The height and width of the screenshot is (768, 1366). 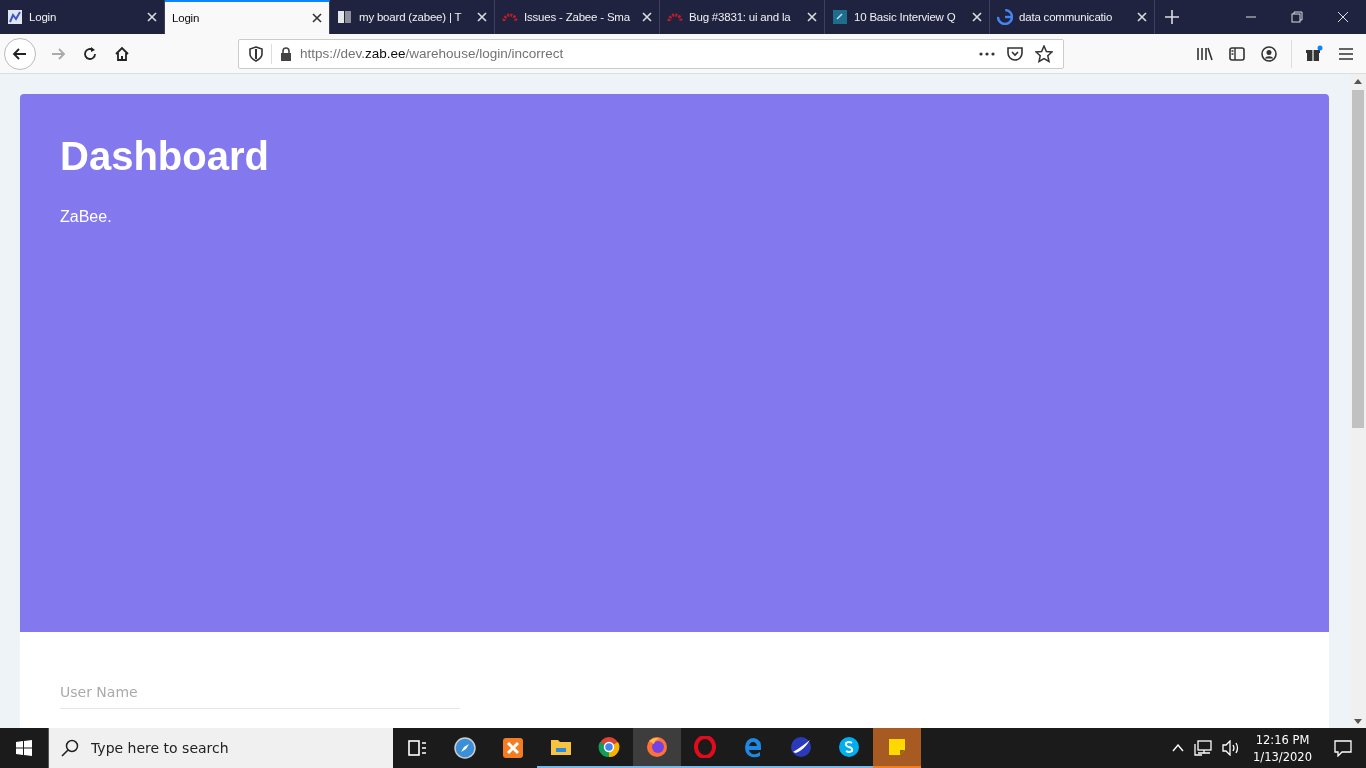 I want to click on task-view-icon, so click(x=417, y=748).